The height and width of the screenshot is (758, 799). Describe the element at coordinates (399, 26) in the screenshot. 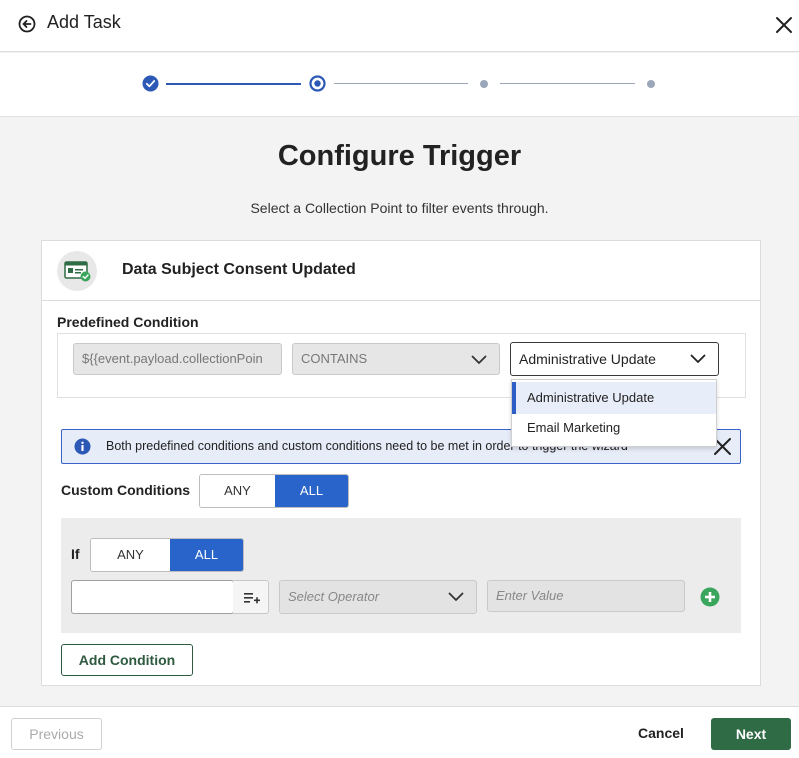

I see `modal-header: Add Task` at that location.